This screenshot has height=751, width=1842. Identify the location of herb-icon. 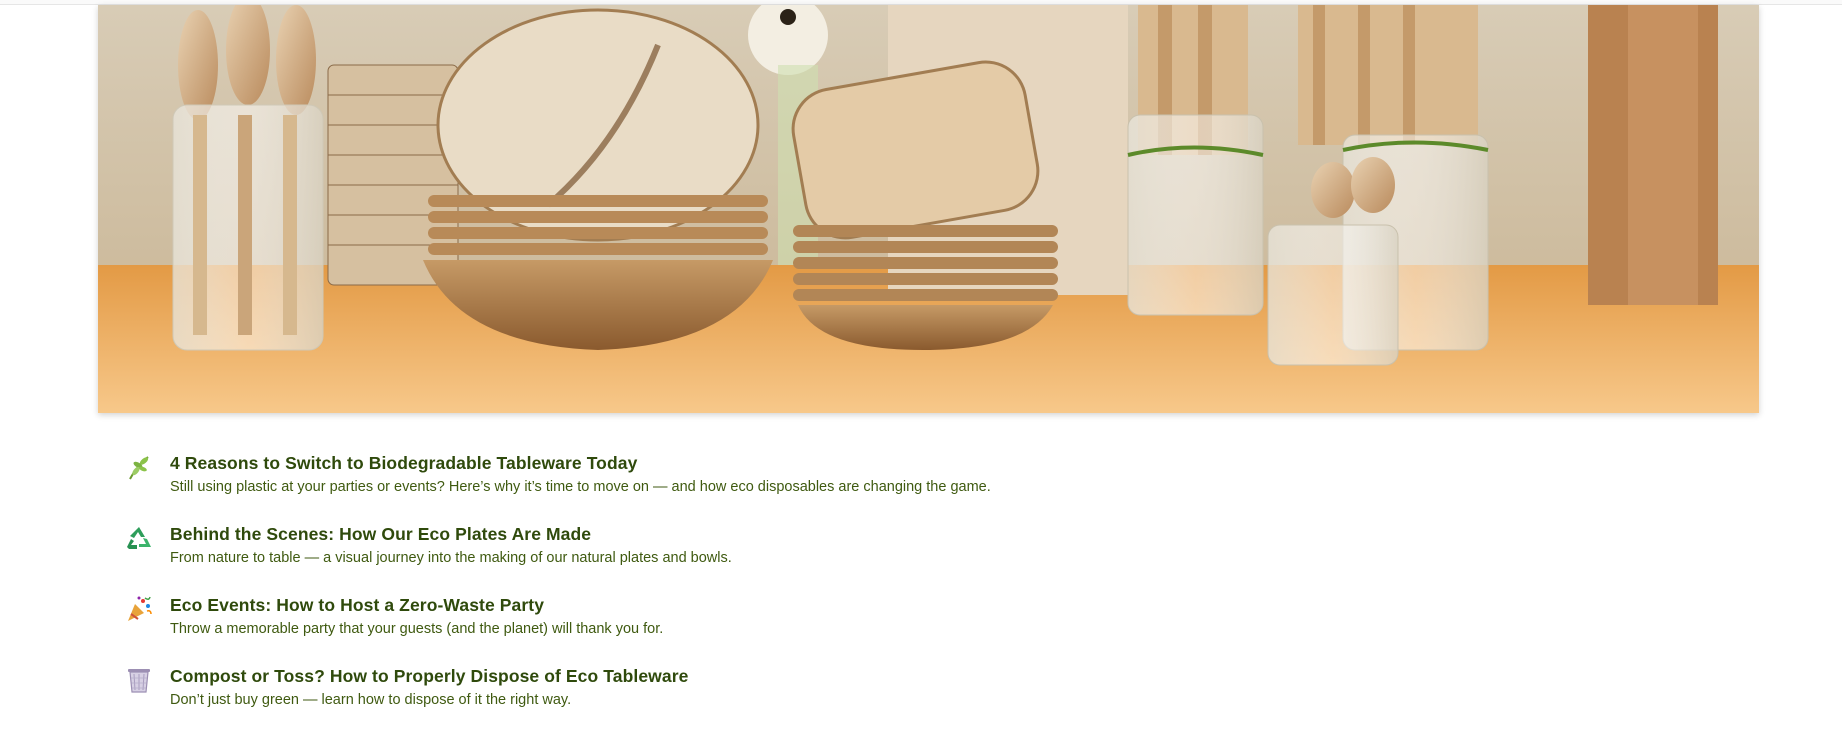
(139, 467).